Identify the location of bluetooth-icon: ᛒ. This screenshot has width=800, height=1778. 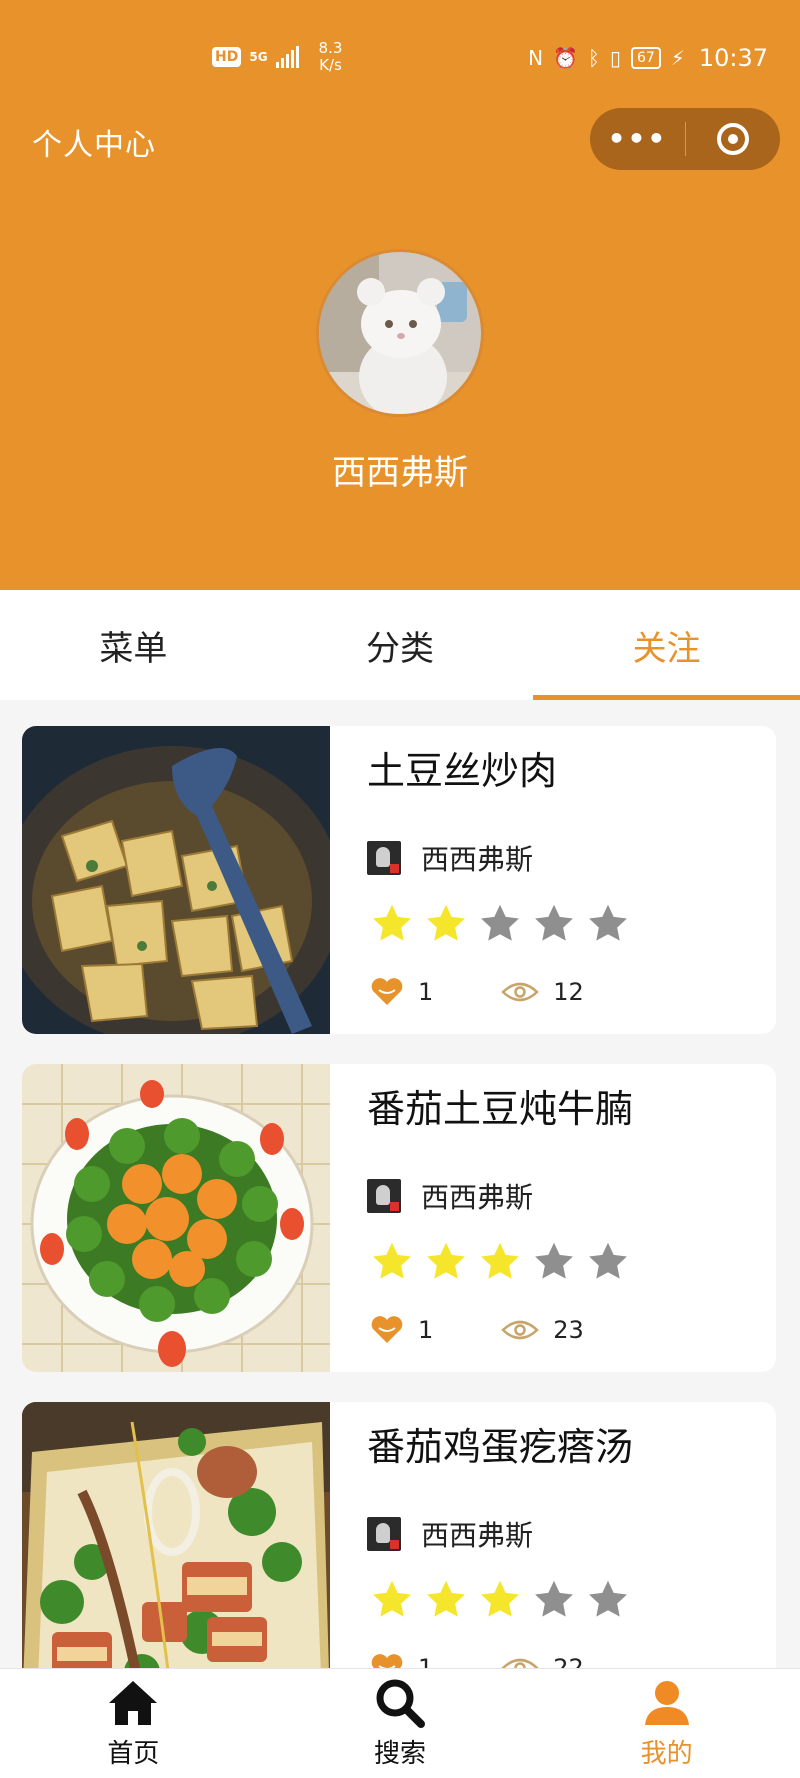
(593, 58).